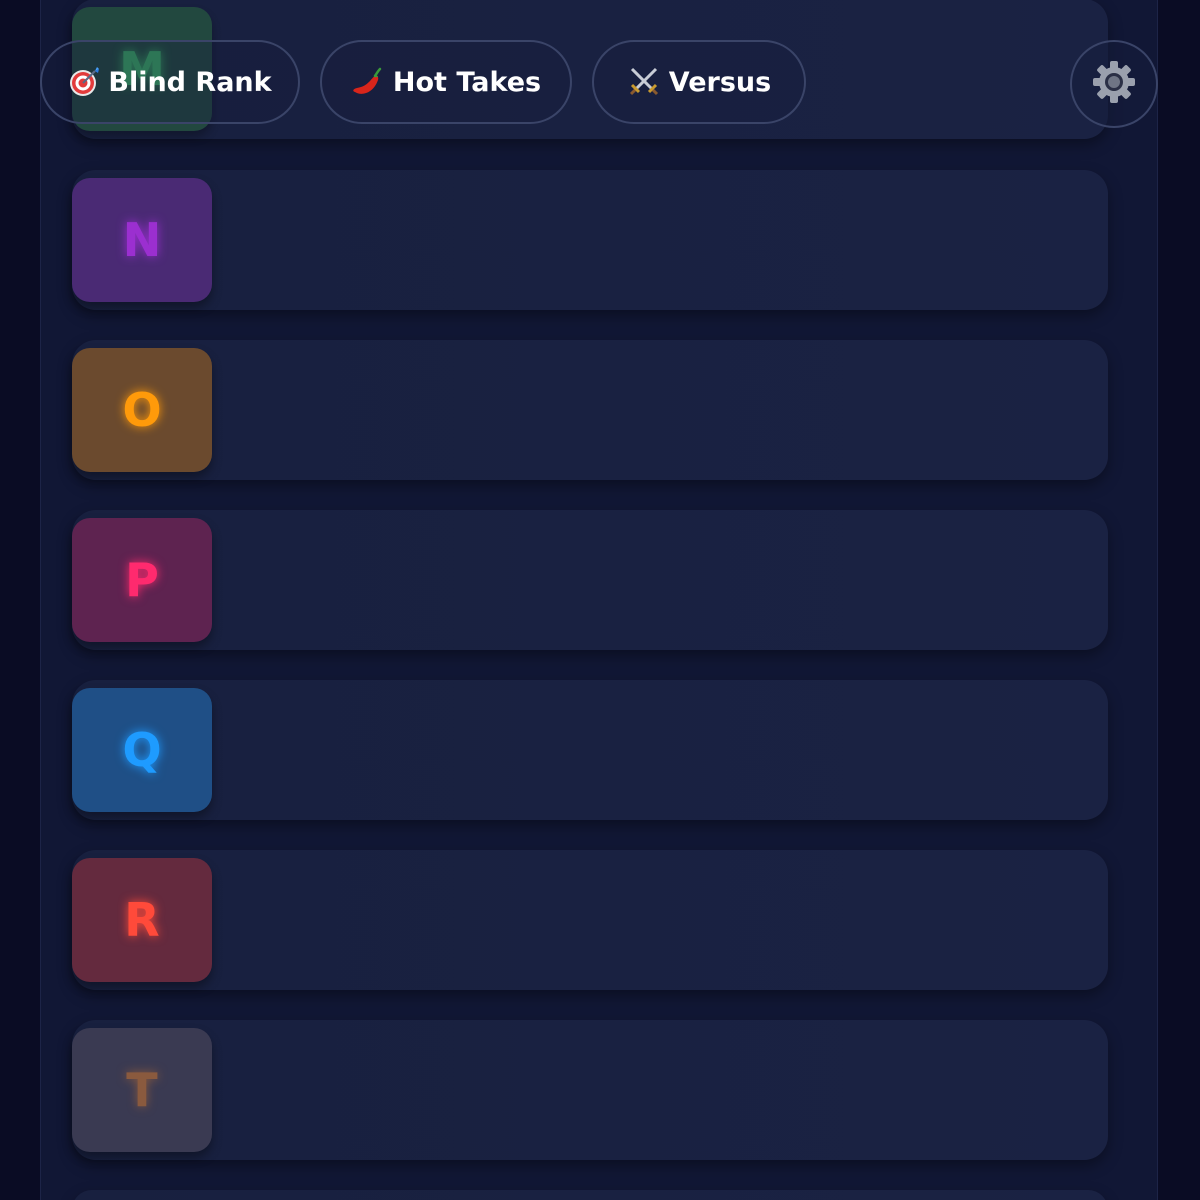 The image size is (1200, 1200). I want to click on settings-button, so click(1114, 84).